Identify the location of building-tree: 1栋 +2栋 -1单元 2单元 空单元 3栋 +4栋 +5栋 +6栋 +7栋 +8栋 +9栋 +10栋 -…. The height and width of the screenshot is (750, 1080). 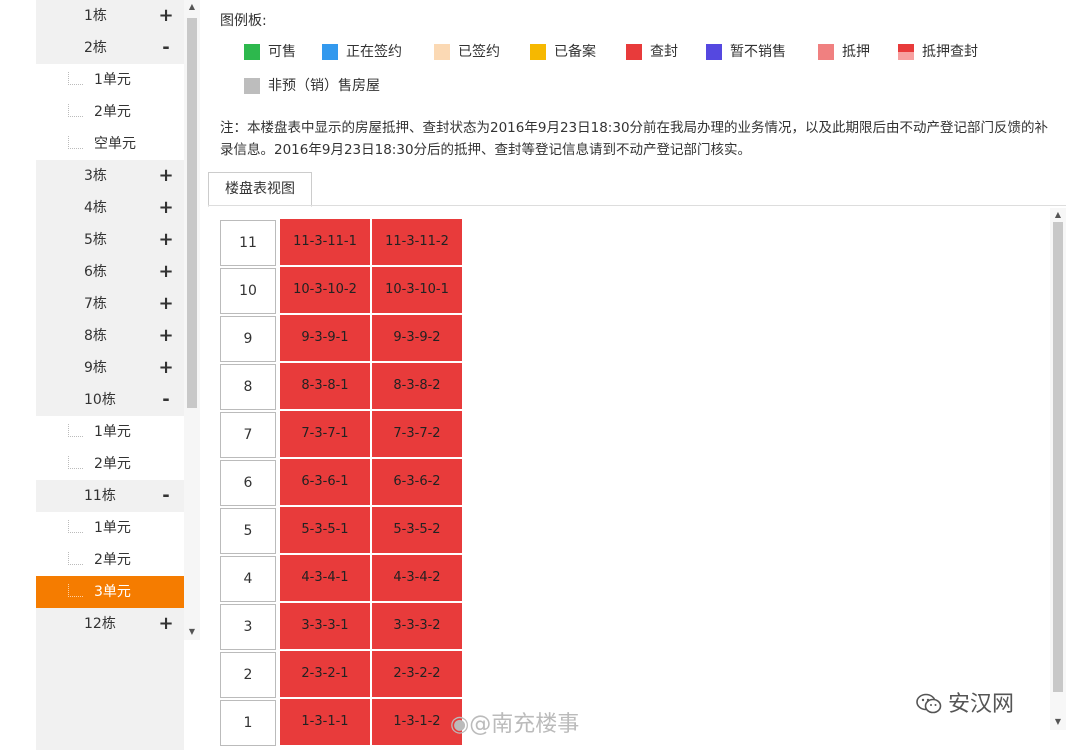
(110, 375).